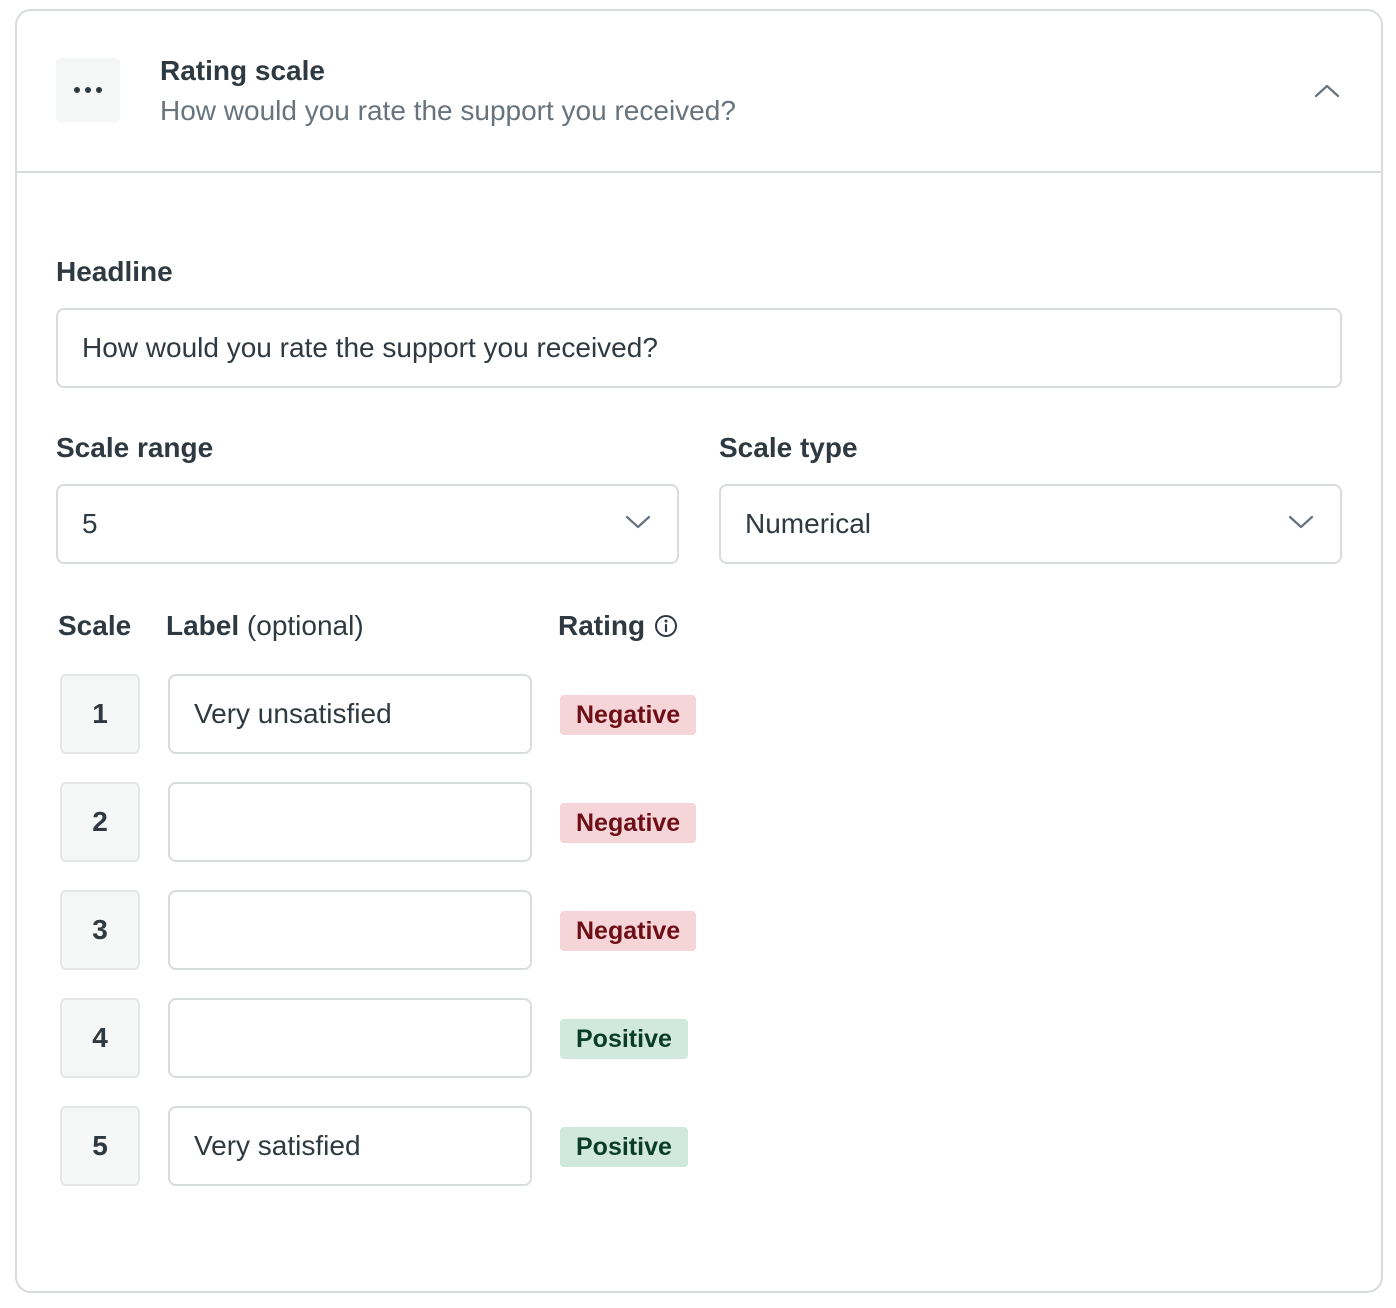 The width and height of the screenshot is (1396, 1308). I want to click on drag-handle, so click(88, 90).